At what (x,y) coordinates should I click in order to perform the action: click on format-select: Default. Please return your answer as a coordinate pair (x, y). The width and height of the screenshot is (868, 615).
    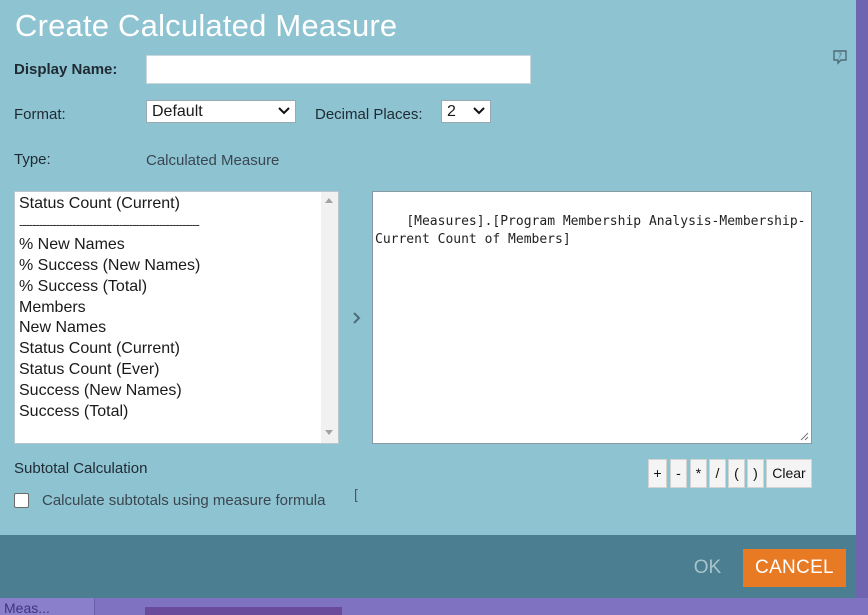
    Looking at the image, I should click on (221, 111).